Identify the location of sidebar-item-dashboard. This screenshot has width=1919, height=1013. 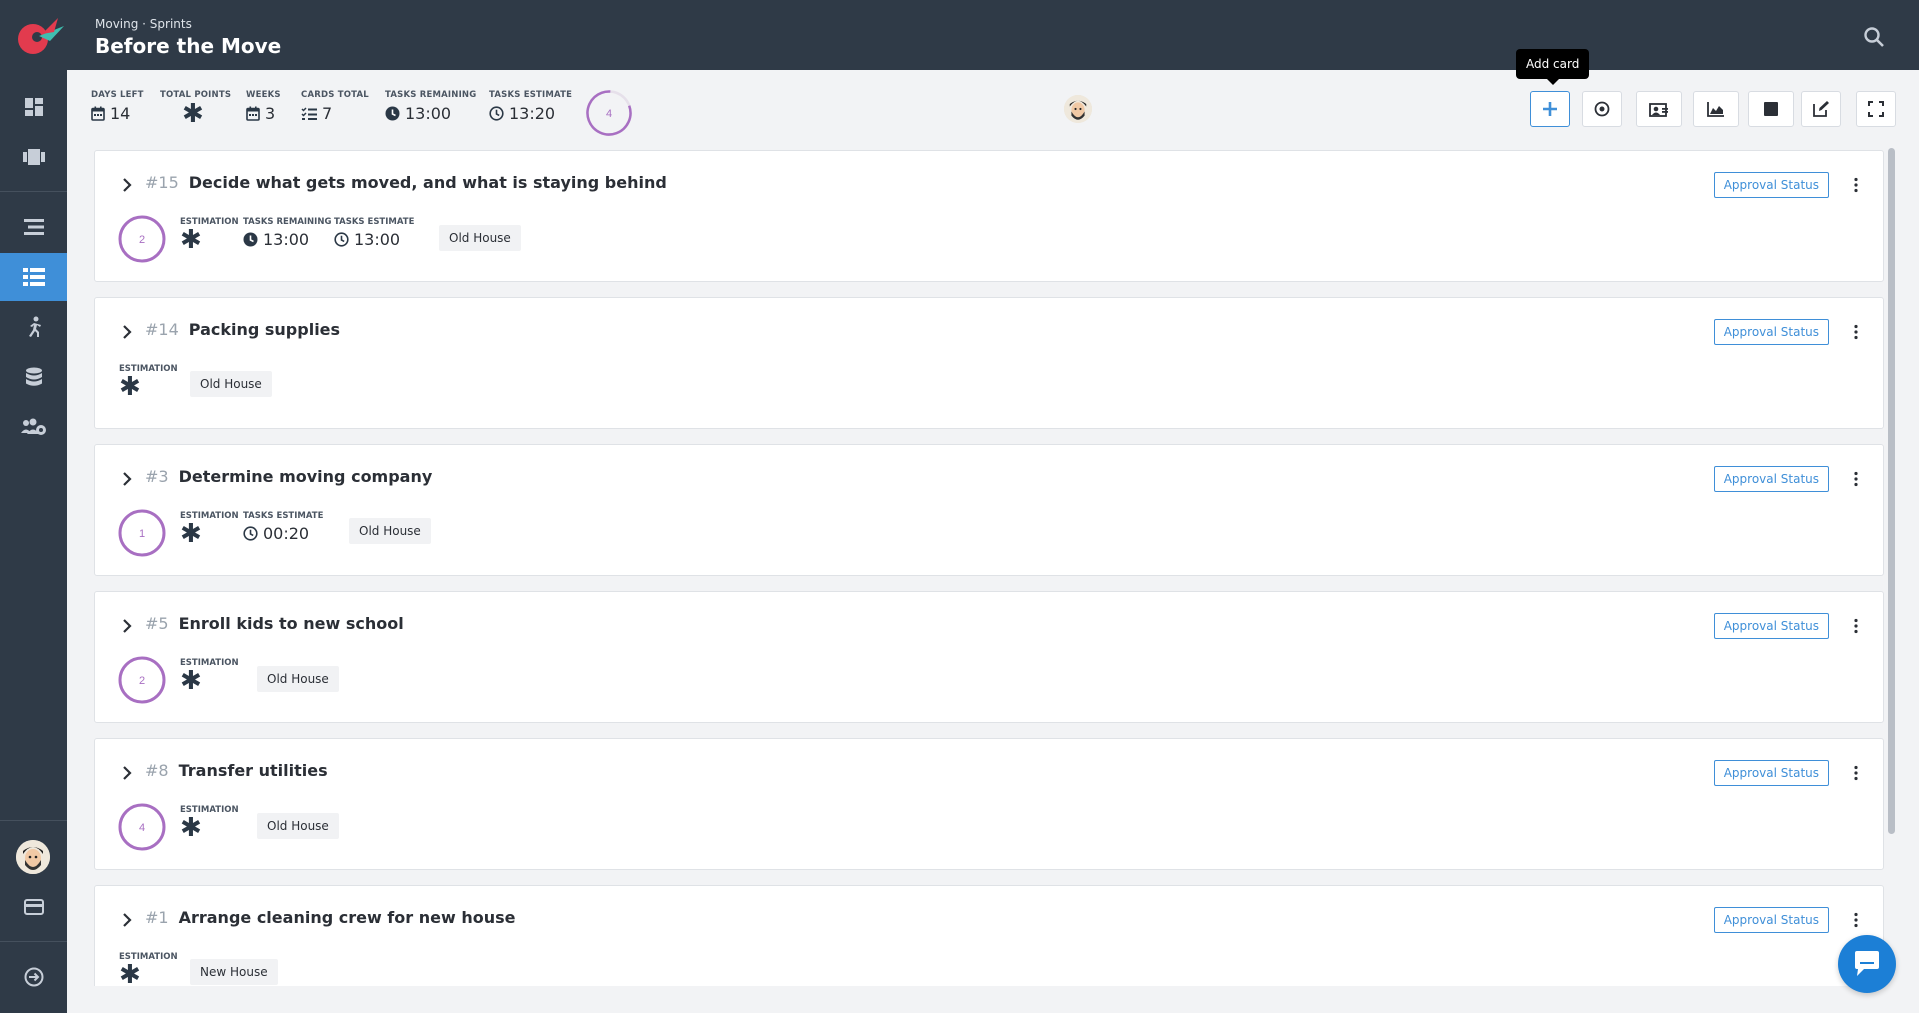
(33, 107).